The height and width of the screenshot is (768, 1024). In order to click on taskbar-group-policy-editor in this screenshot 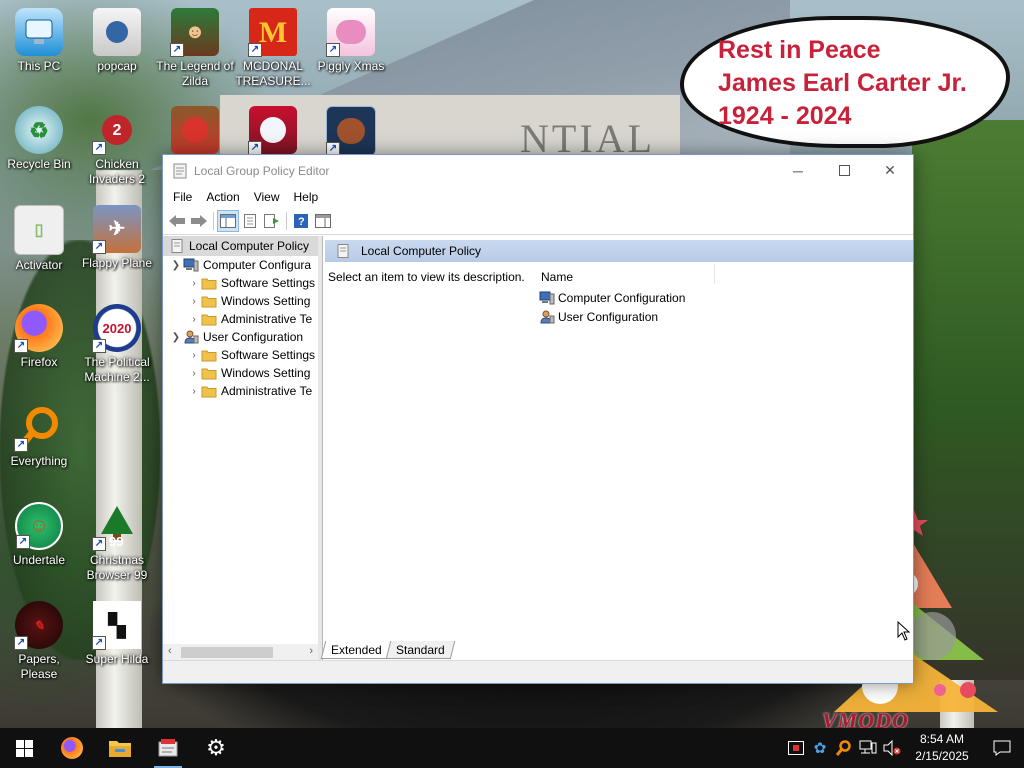, I will do `click(168, 748)`.